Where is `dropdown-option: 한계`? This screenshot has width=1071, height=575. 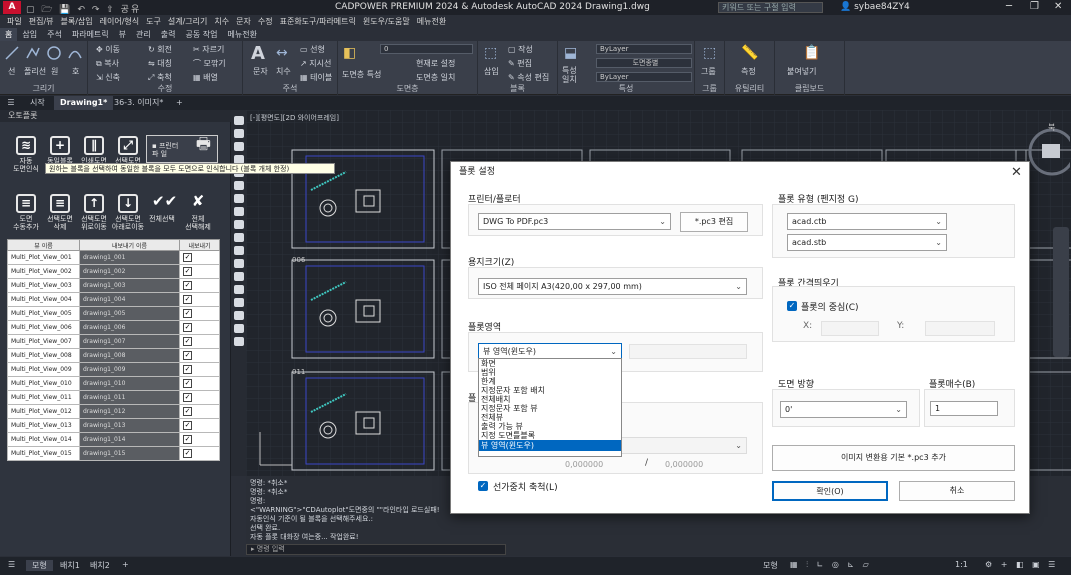
dropdown-option: 한계 is located at coordinates (550, 381).